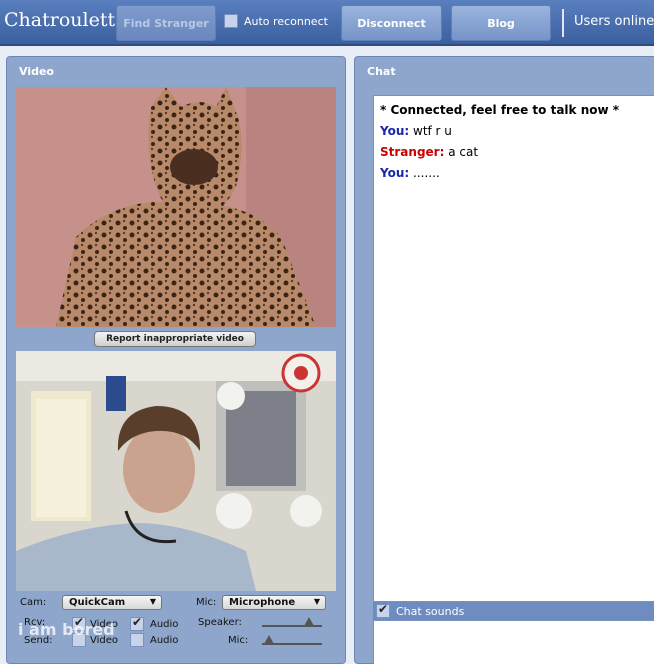  Describe the element at coordinates (97, 602) in the screenshot. I see `cam-select-value: QuickCam` at that location.